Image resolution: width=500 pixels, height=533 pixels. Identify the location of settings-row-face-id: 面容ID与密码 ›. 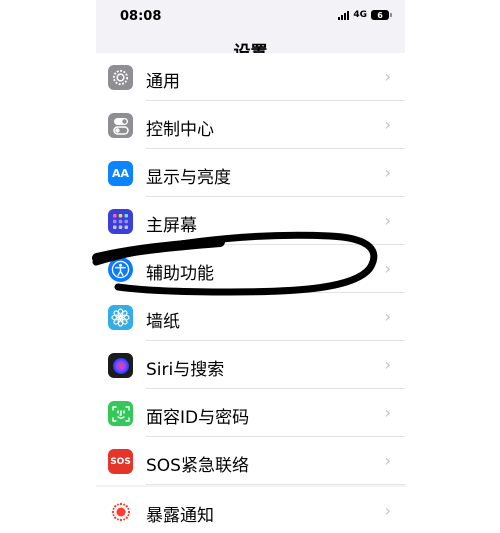
(250, 413).